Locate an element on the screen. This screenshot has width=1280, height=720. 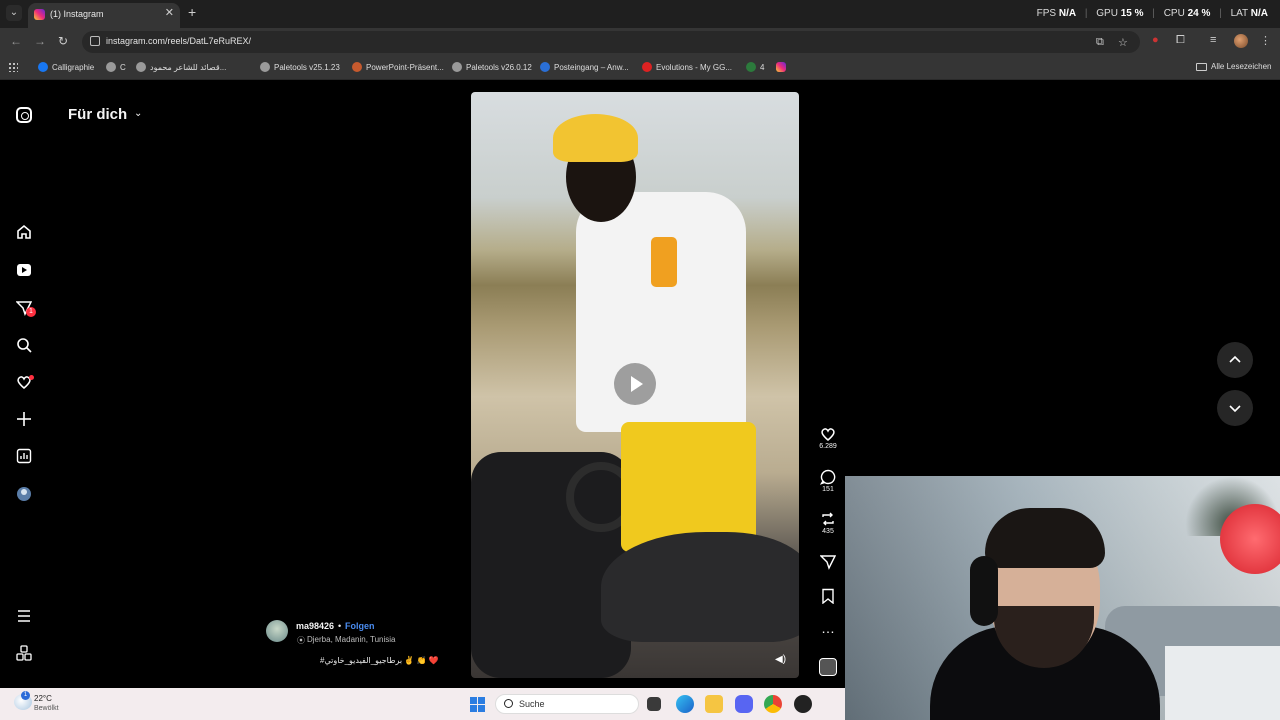
reels-icon is located at coordinates (24, 270).